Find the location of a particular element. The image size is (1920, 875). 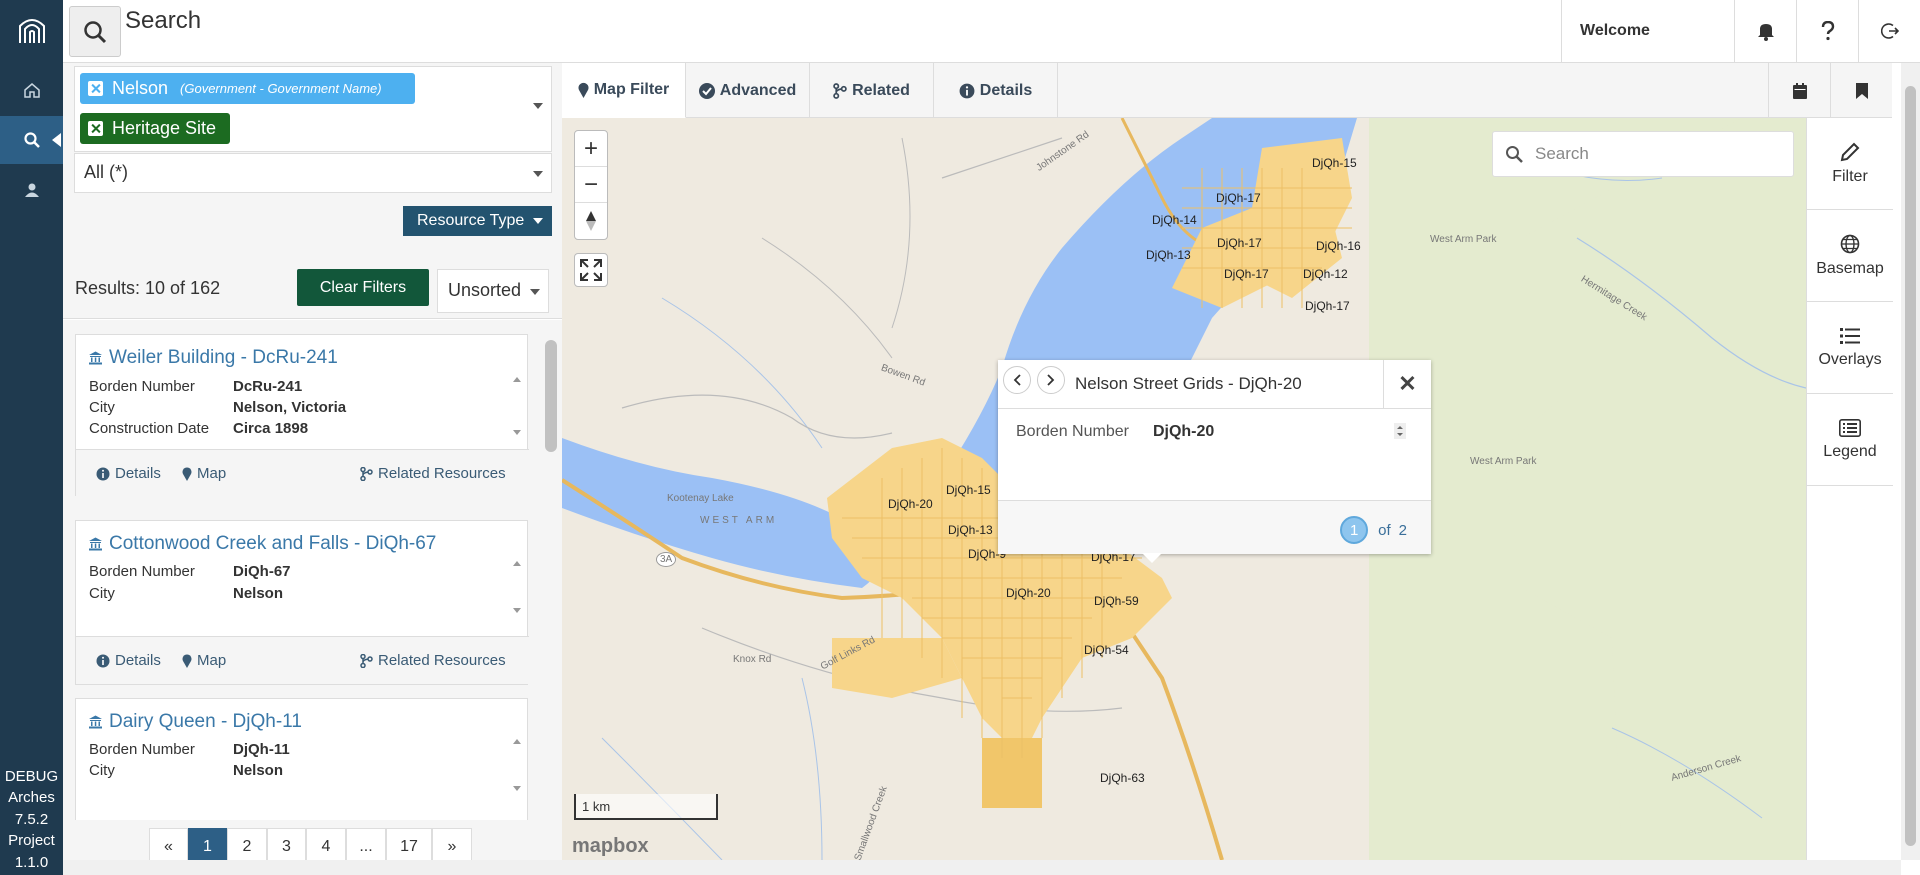

filter-tag-heritage-site: Heritage Site is located at coordinates (155, 128).